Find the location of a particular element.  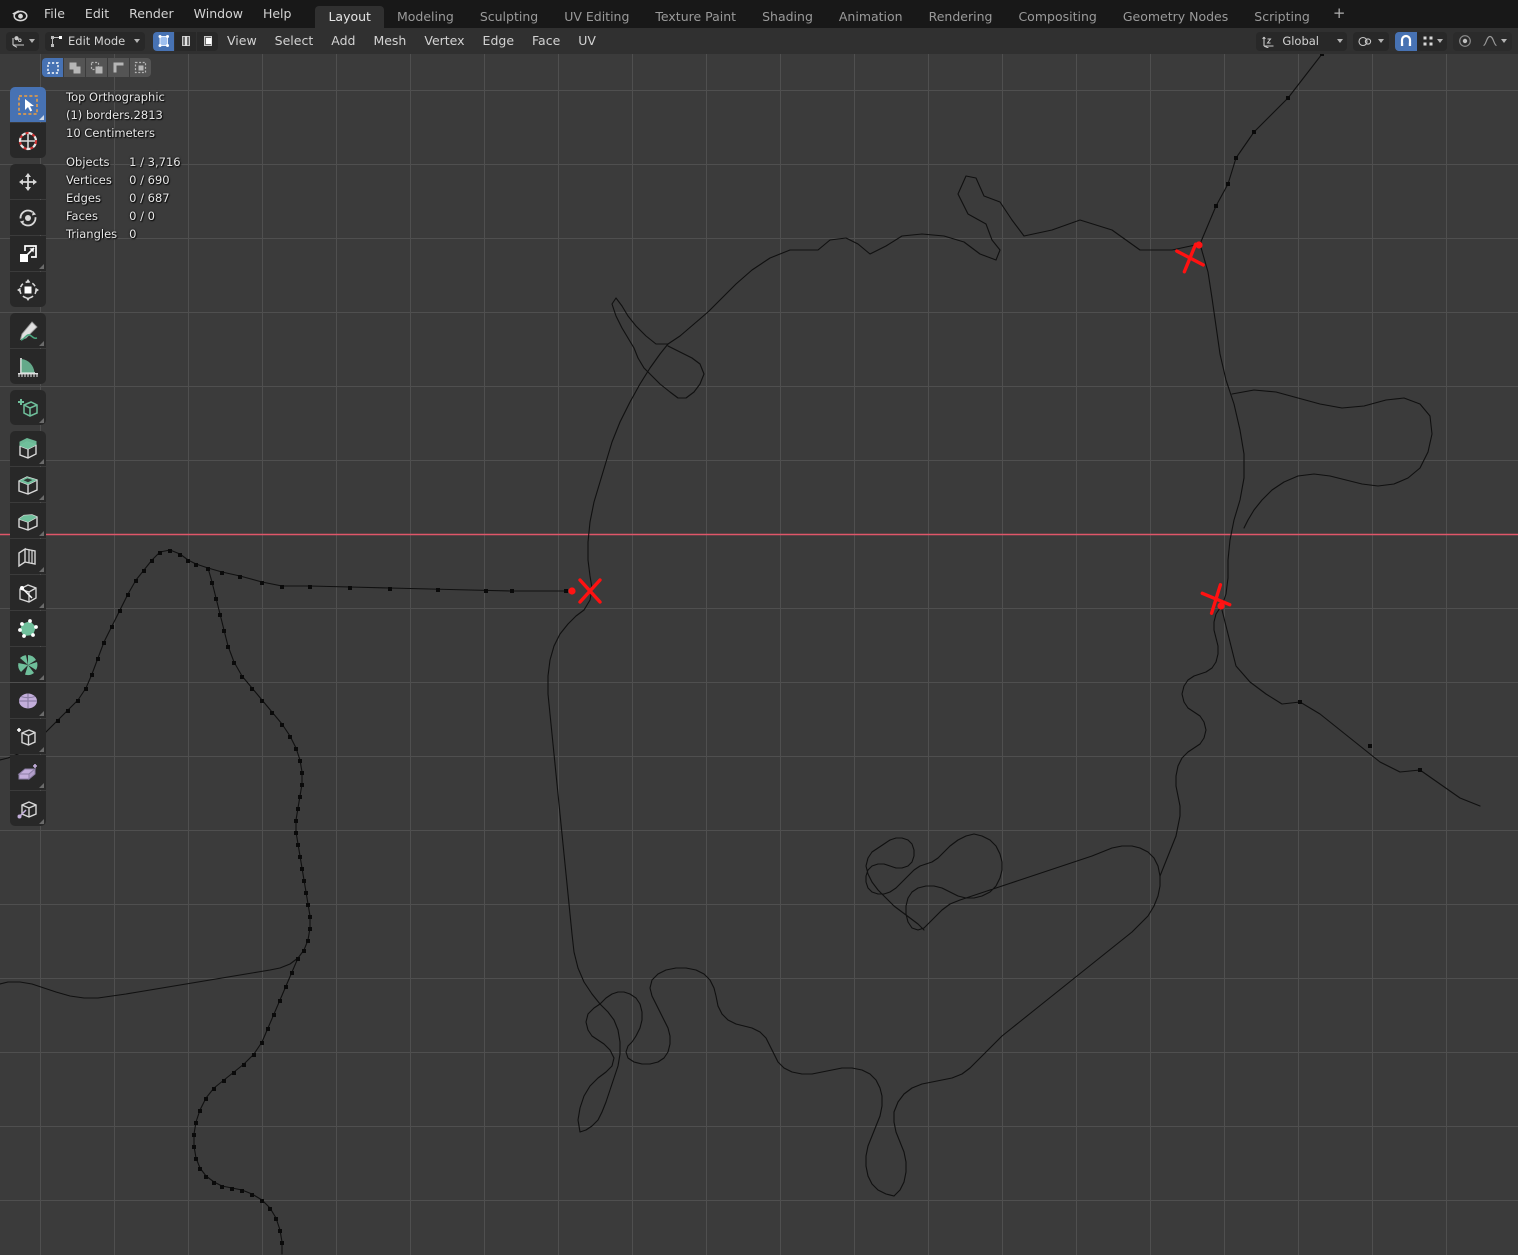

cursor-arrow-icon is located at coordinates (28, 104).